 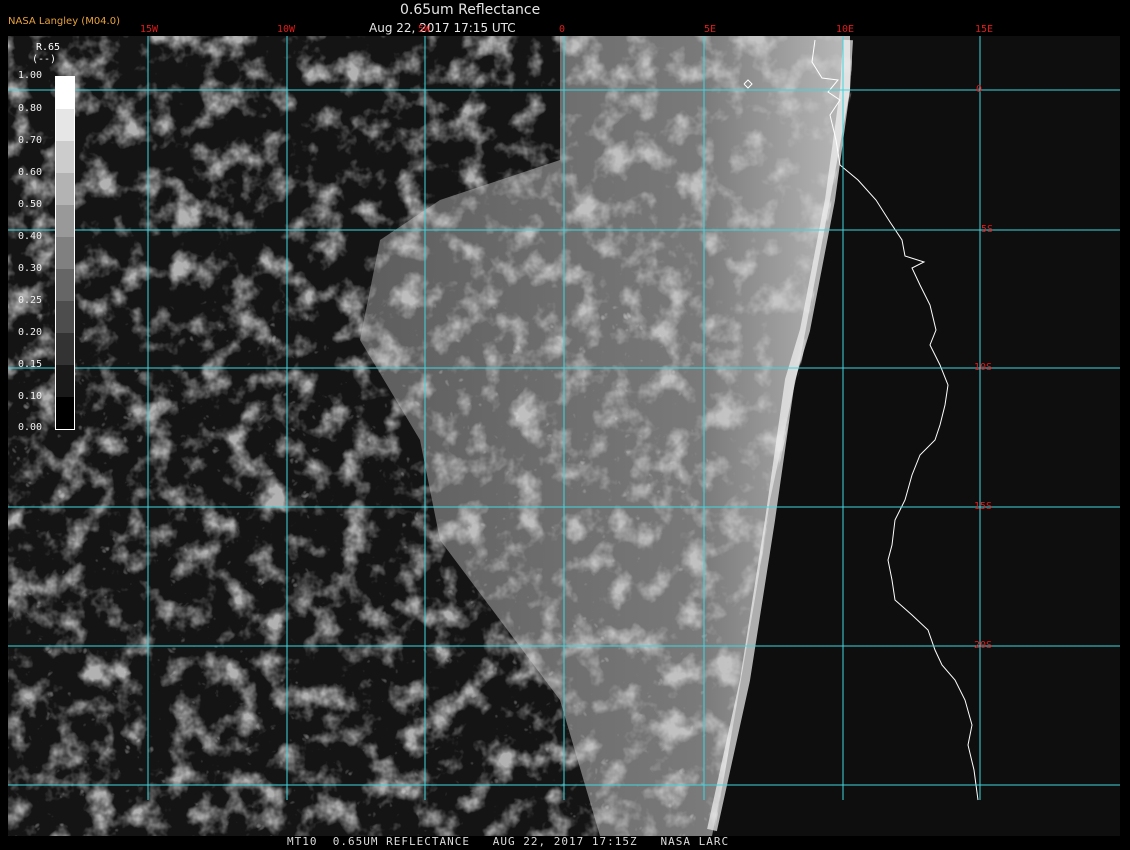 I want to click on legend-tick: 0.15, so click(x=30, y=364).